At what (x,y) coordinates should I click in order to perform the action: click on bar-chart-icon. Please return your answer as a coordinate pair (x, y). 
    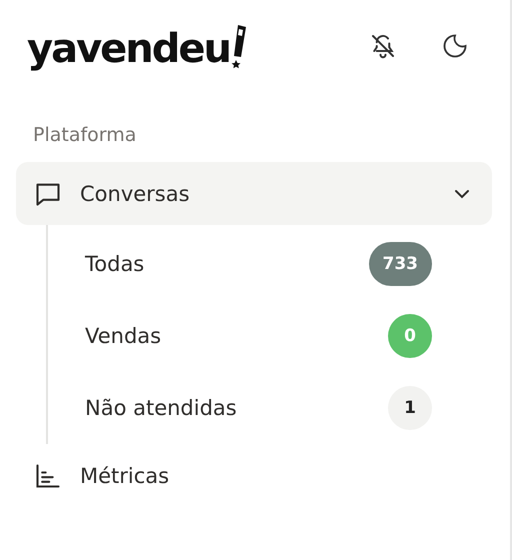
    Looking at the image, I should click on (48, 476).